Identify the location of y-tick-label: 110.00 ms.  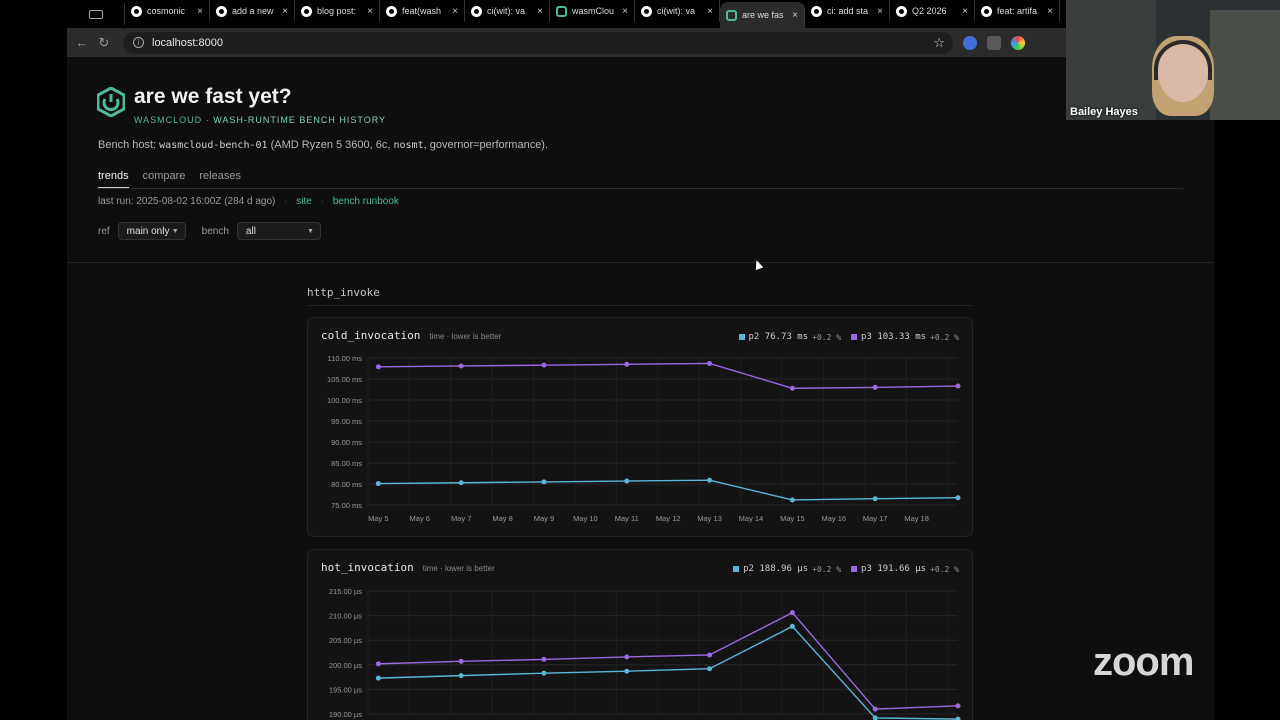
(345, 358).